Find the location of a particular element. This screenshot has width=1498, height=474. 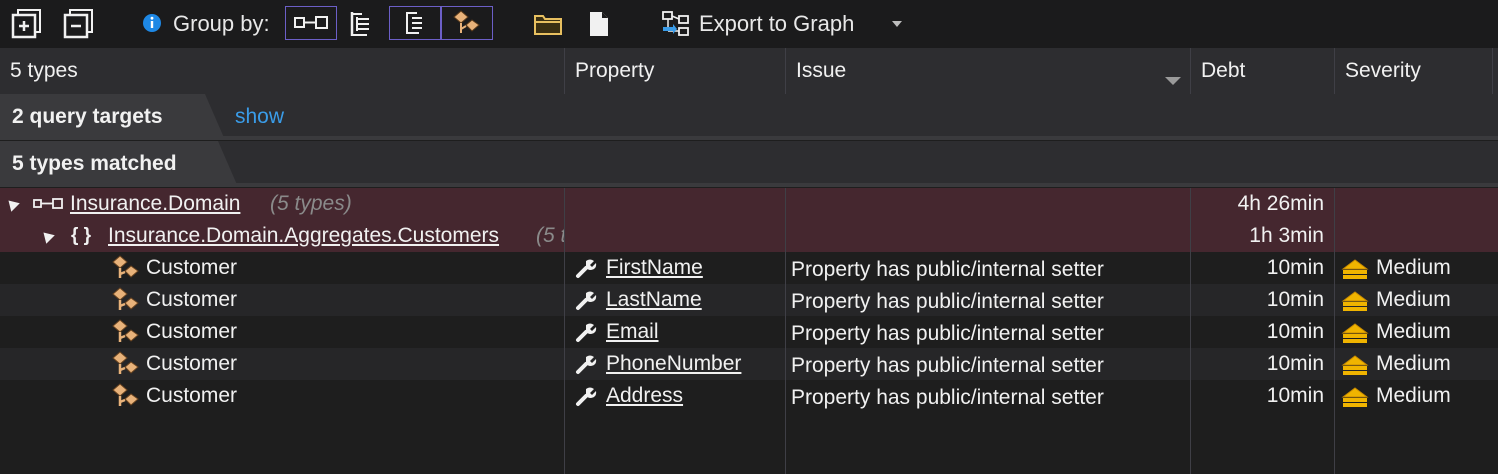

column-header: 5 types Property Issue Debt Severity is located at coordinates (749, 71).